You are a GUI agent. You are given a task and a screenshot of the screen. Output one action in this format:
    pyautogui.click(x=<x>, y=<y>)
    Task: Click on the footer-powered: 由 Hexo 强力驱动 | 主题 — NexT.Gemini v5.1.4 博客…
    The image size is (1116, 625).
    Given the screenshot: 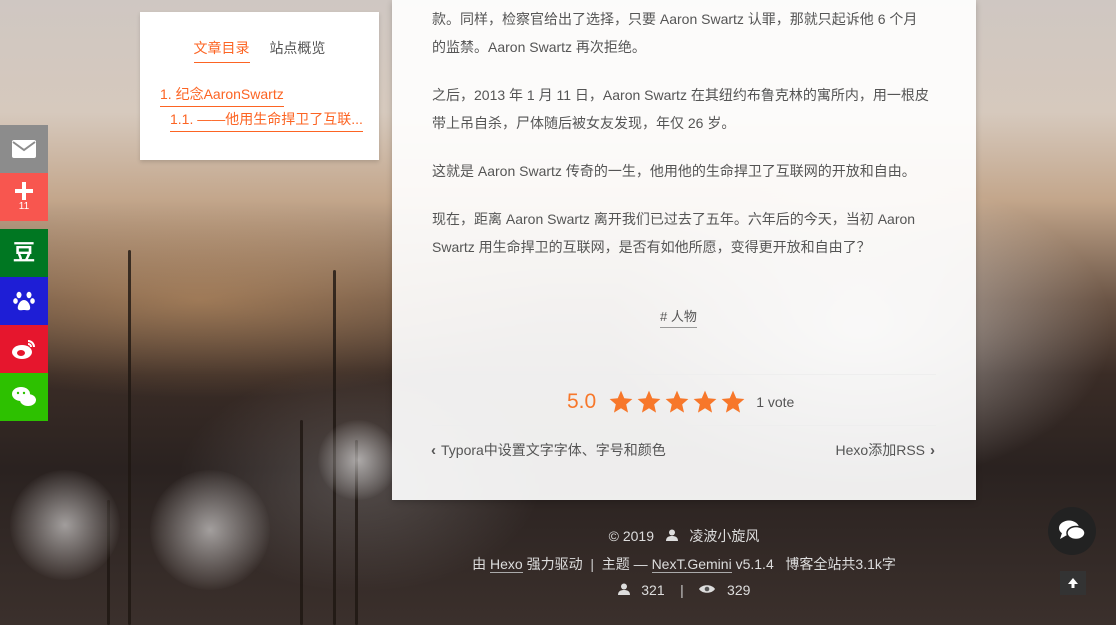 What is the action you would take?
    pyautogui.click(x=684, y=564)
    